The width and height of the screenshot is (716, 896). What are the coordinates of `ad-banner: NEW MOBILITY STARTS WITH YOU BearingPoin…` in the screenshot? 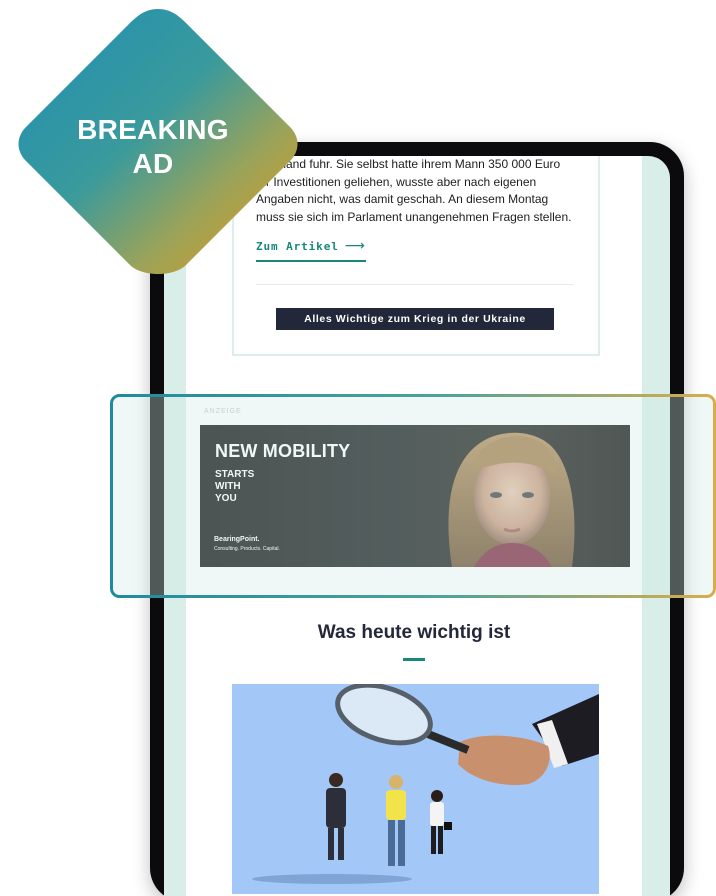 It's located at (415, 496).